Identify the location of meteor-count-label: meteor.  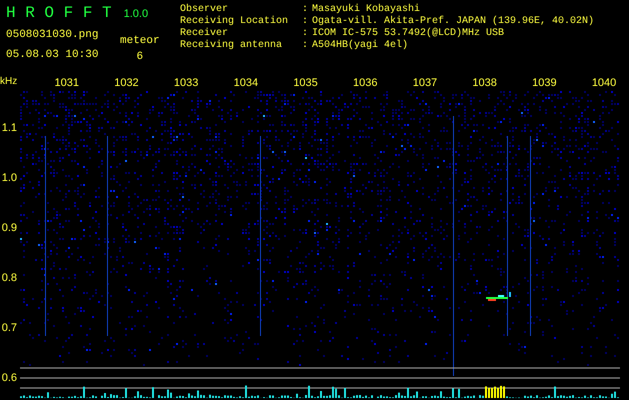
(140, 41).